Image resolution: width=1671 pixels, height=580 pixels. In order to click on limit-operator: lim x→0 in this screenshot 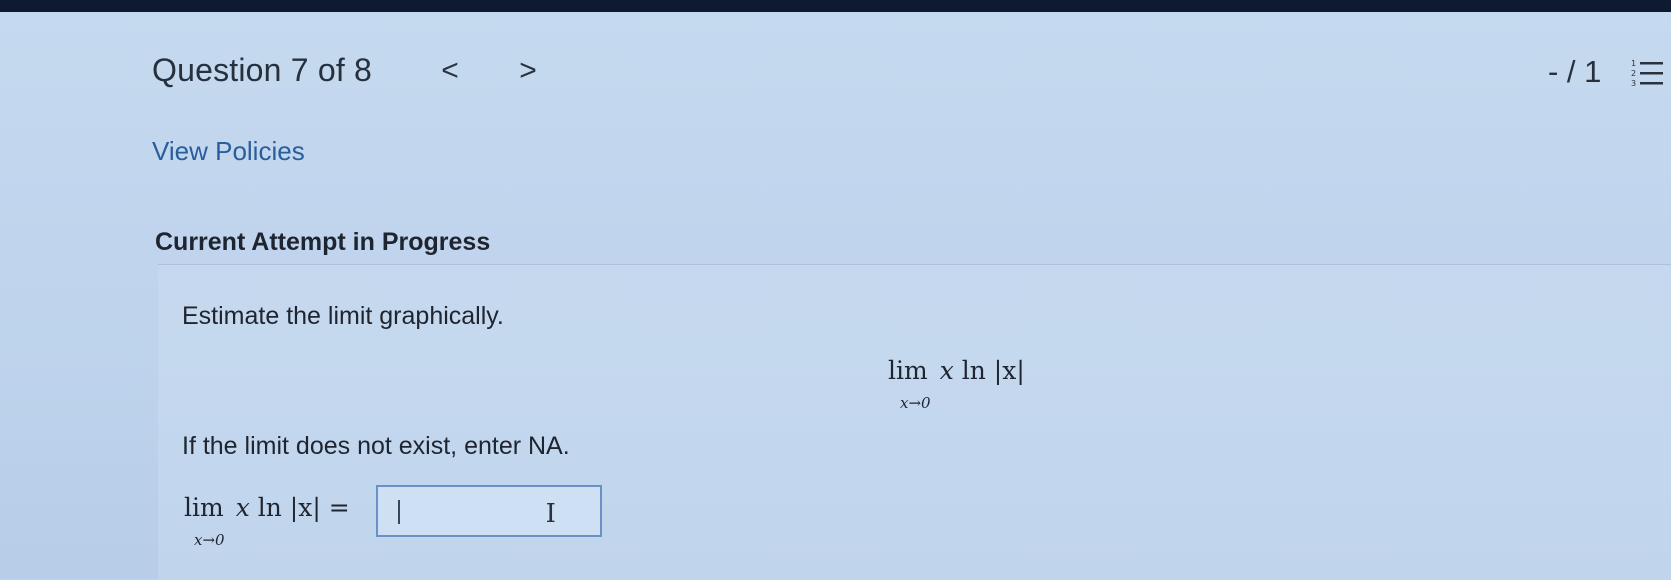, I will do `click(909, 384)`.